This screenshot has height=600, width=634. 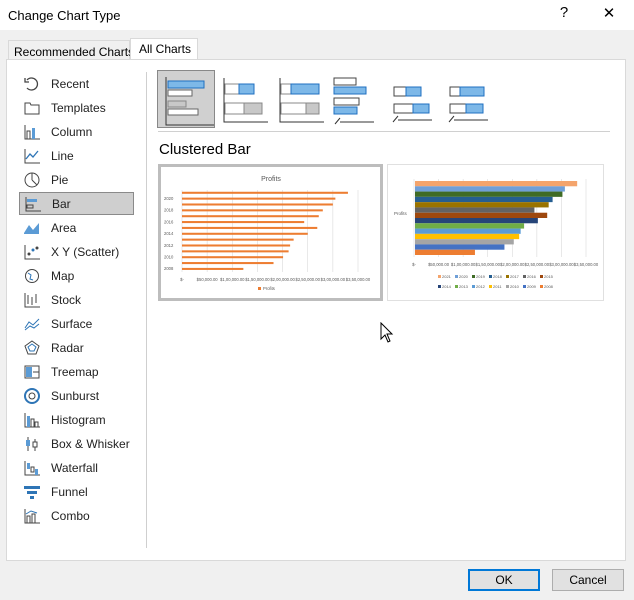 I want to click on map-chart-icon, so click(x=32, y=276).